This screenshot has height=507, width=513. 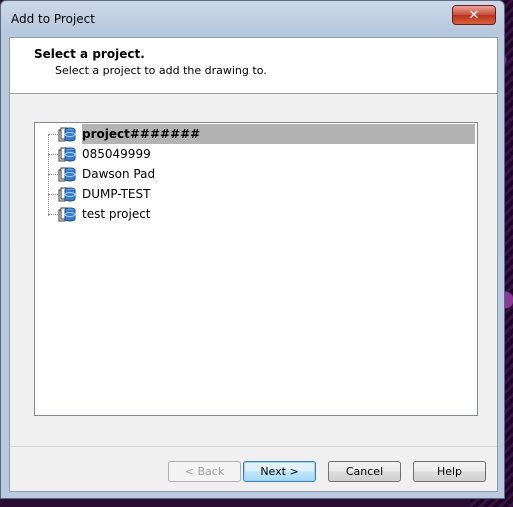 What do you see at coordinates (116, 214) in the screenshot?
I see `tree-item-label: test project` at bounding box center [116, 214].